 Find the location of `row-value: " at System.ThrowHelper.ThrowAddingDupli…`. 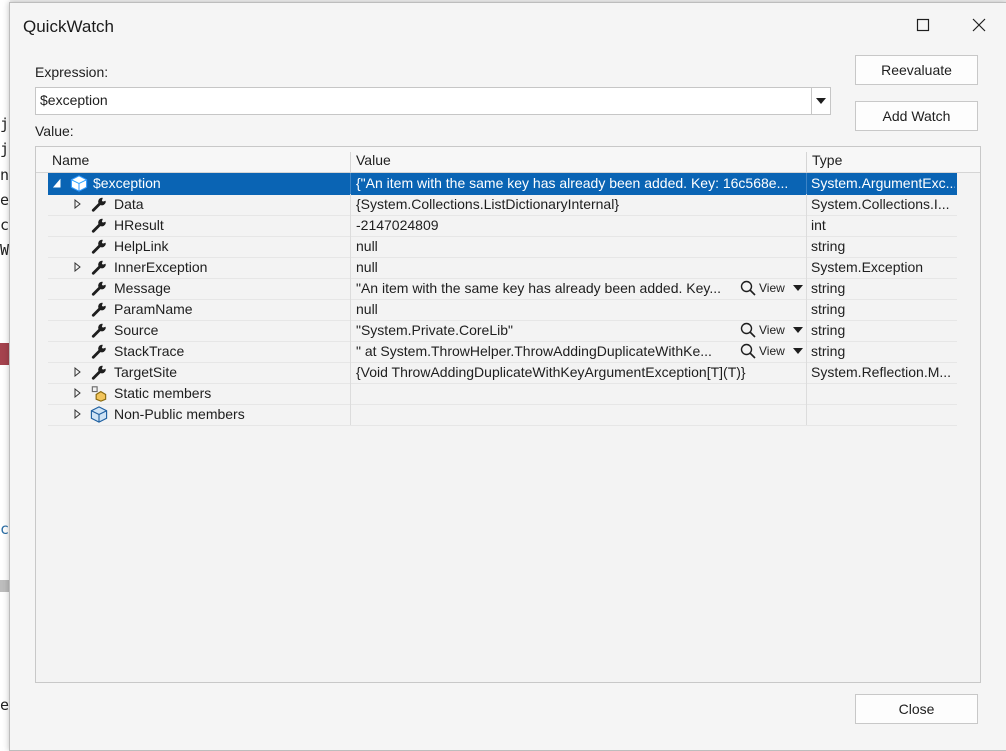

row-value: " at System.ThrowHelper.ThrowAddingDupli… is located at coordinates (549, 351).